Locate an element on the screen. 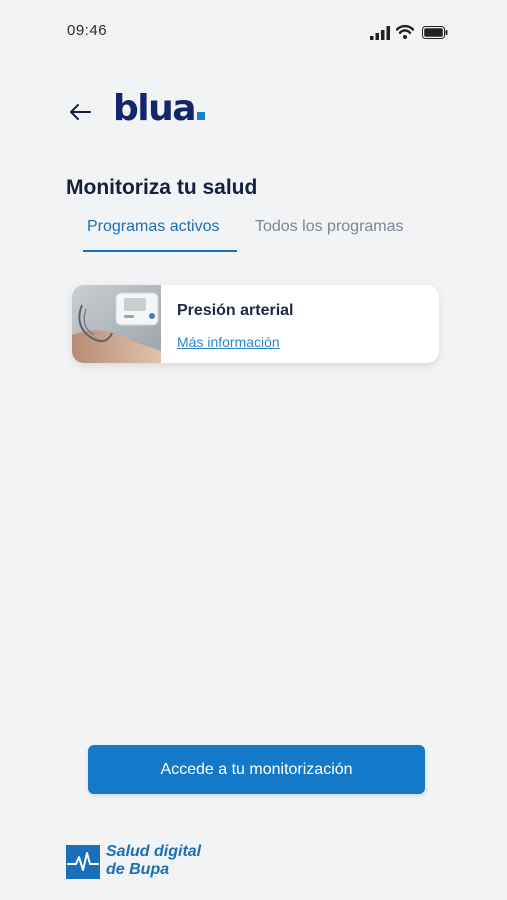 The height and width of the screenshot is (900, 507). tab-todos-los-programas: Todos los programas is located at coordinates (329, 234).